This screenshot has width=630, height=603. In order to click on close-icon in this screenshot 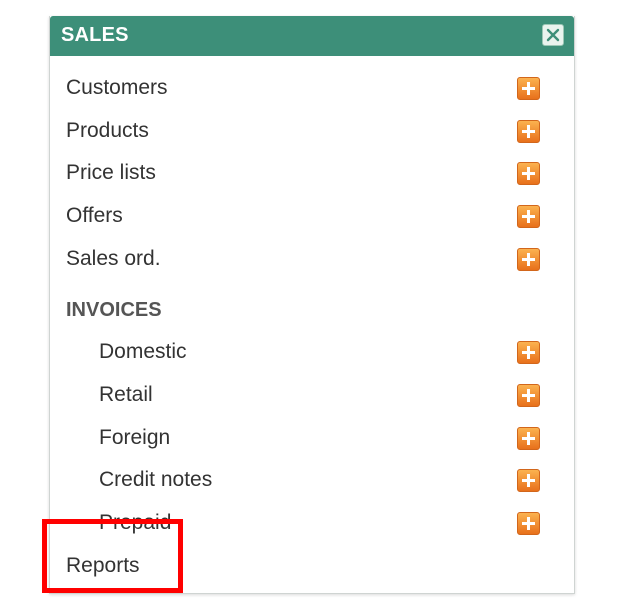, I will do `click(553, 35)`.